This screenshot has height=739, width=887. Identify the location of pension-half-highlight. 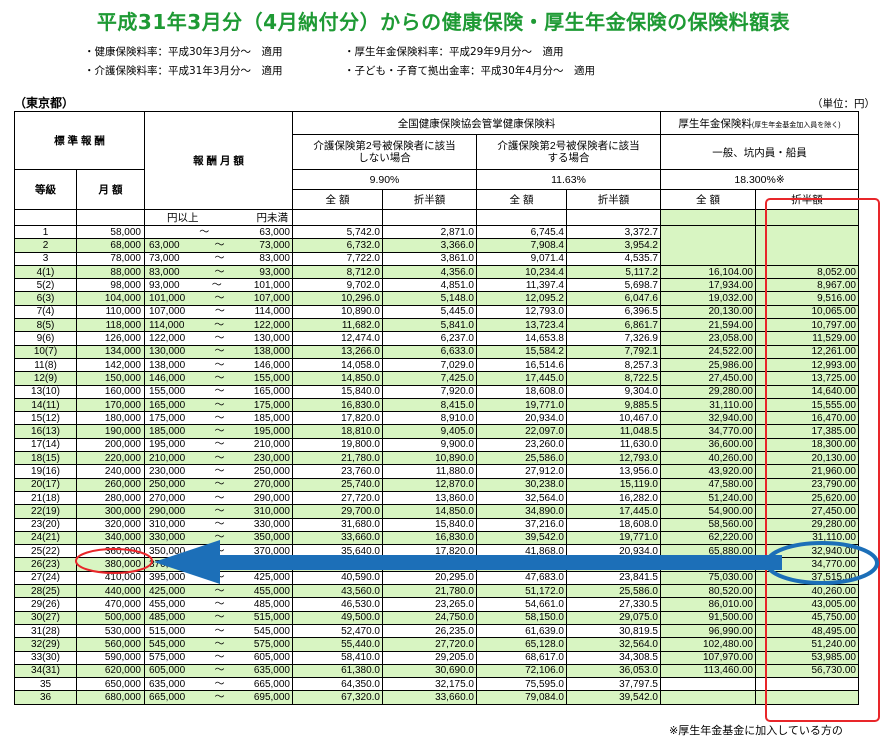
(822, 460).